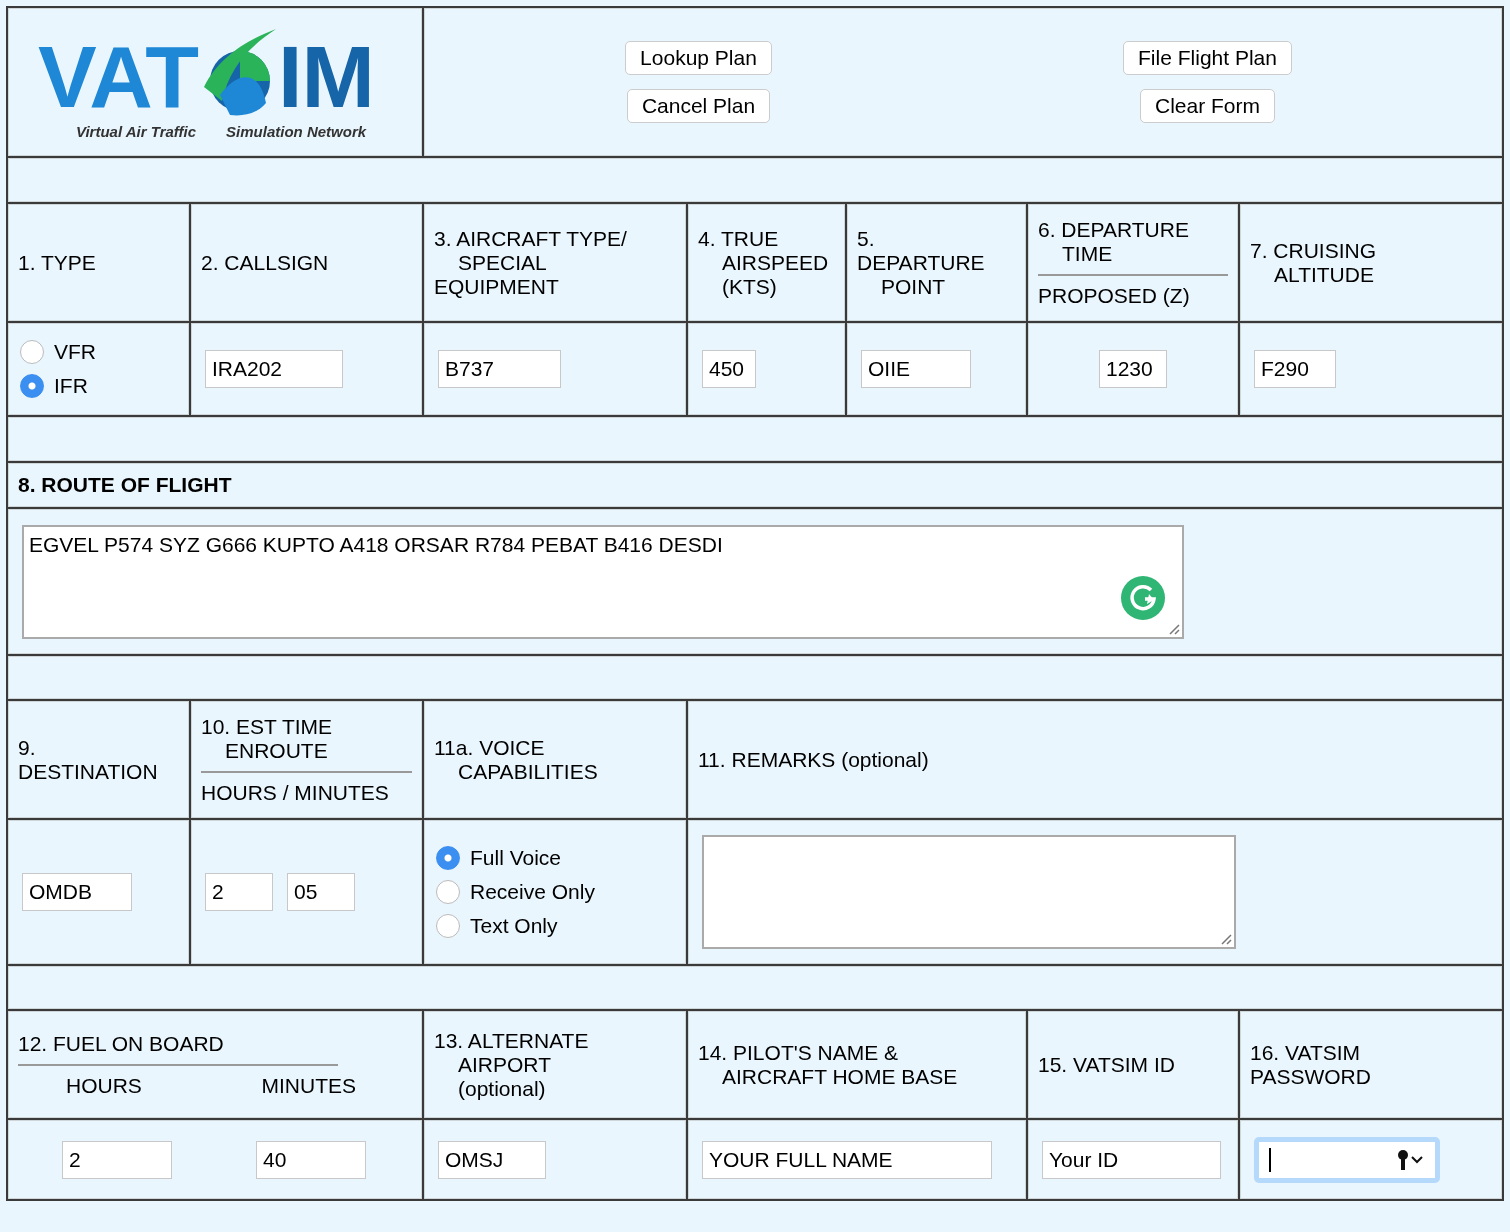  I want to click on logo-letters: IM, so click(325, 76).